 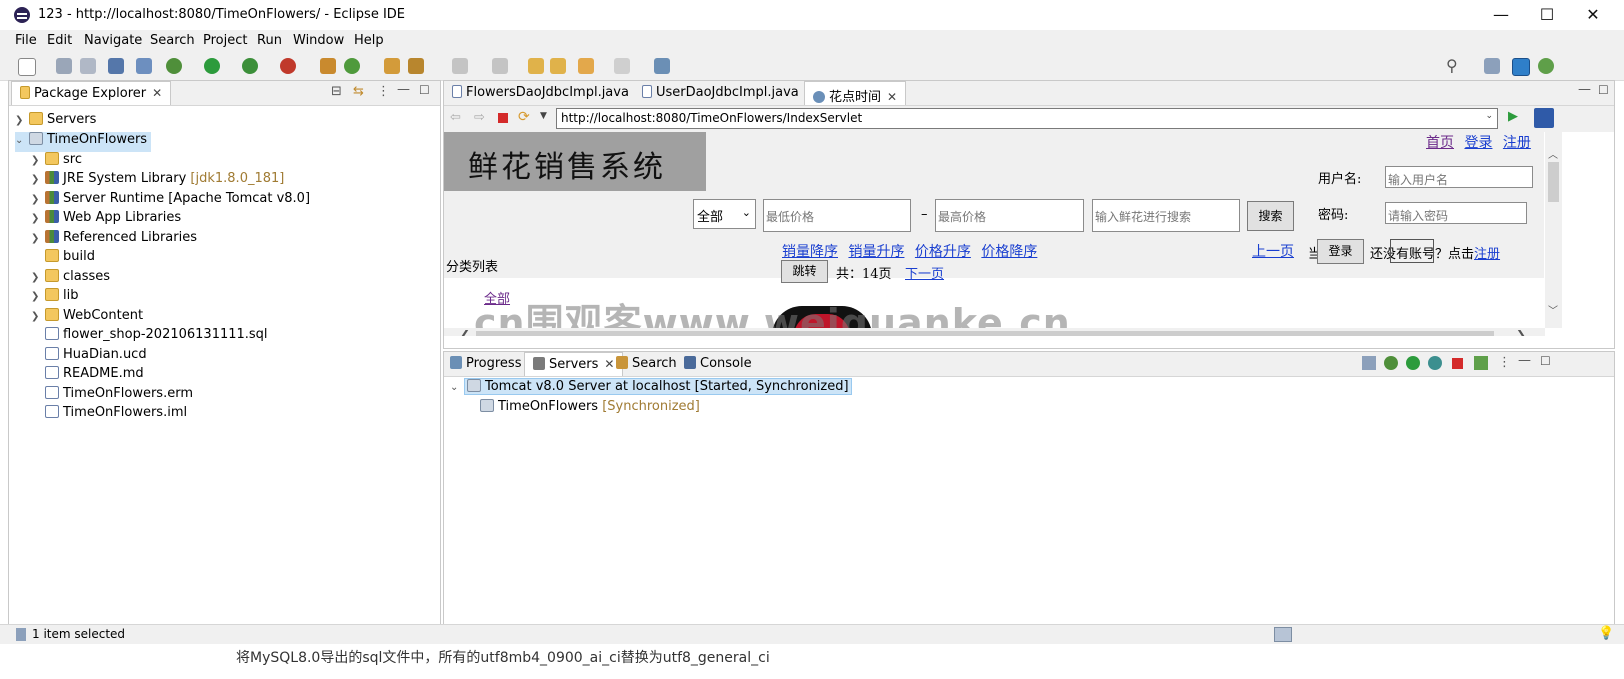 What do you see at coordinates (109, 415) in the screenshot?
I see `tree-item-iml-file: TimeOnFlowers.iml` at bounding box center [109, 415].